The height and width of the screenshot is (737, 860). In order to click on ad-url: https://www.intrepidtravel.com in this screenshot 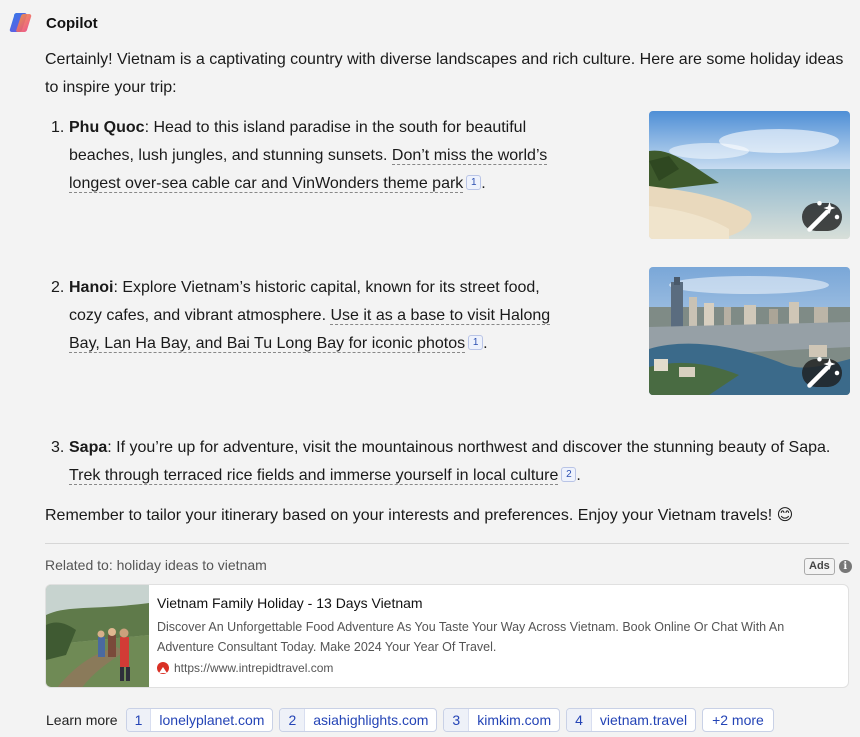, I will do `click(245, 668)`.